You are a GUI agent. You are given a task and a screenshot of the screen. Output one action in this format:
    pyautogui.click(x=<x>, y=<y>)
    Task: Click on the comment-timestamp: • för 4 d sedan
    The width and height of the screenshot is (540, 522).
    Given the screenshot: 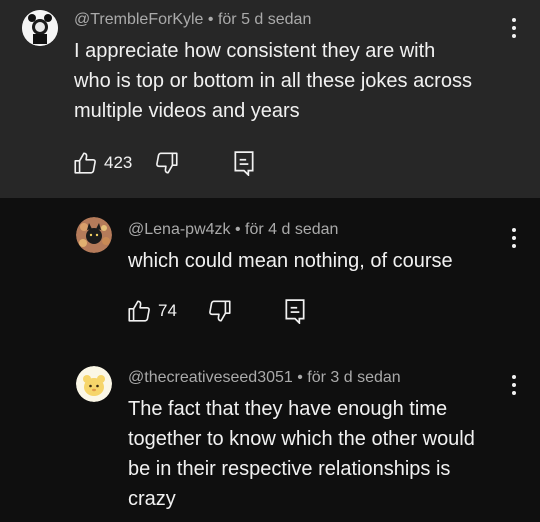 What is the action you would take?
    pyautogui.click(x=284, y=229)
    